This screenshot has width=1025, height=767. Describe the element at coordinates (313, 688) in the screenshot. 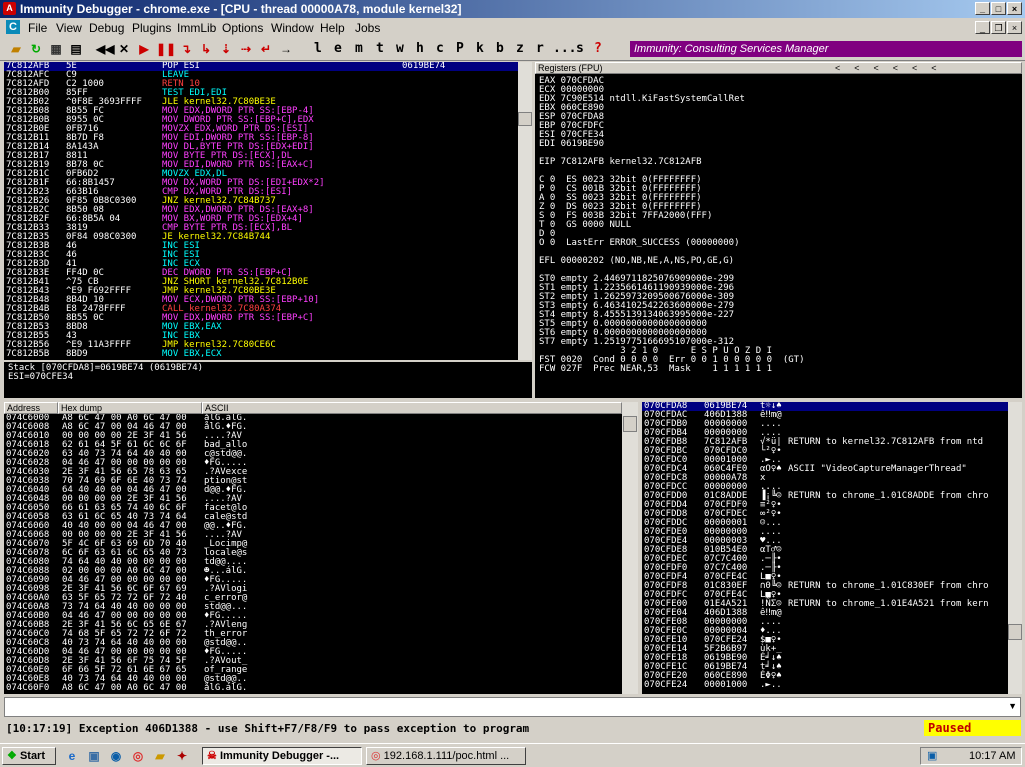

I see `dump-row: 074C60F0 A8 6C 47 00 A0 6C 47 00 ålG.álG.` at that location.